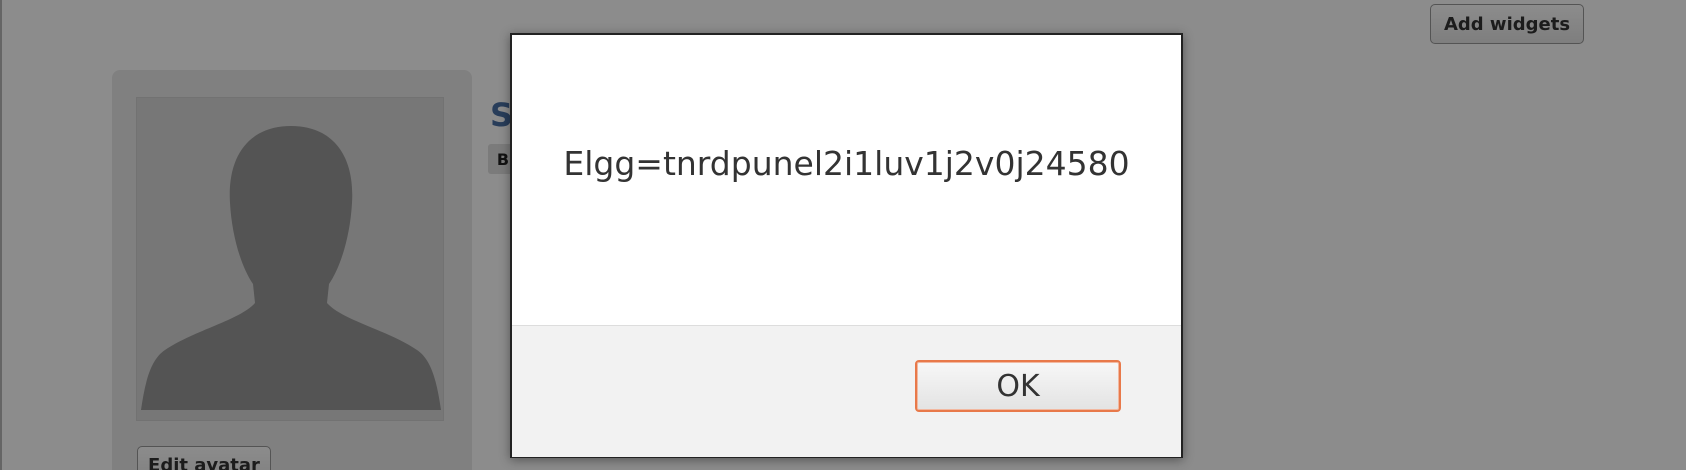  I want to click on ok-button: OK, so click(1018, 386).